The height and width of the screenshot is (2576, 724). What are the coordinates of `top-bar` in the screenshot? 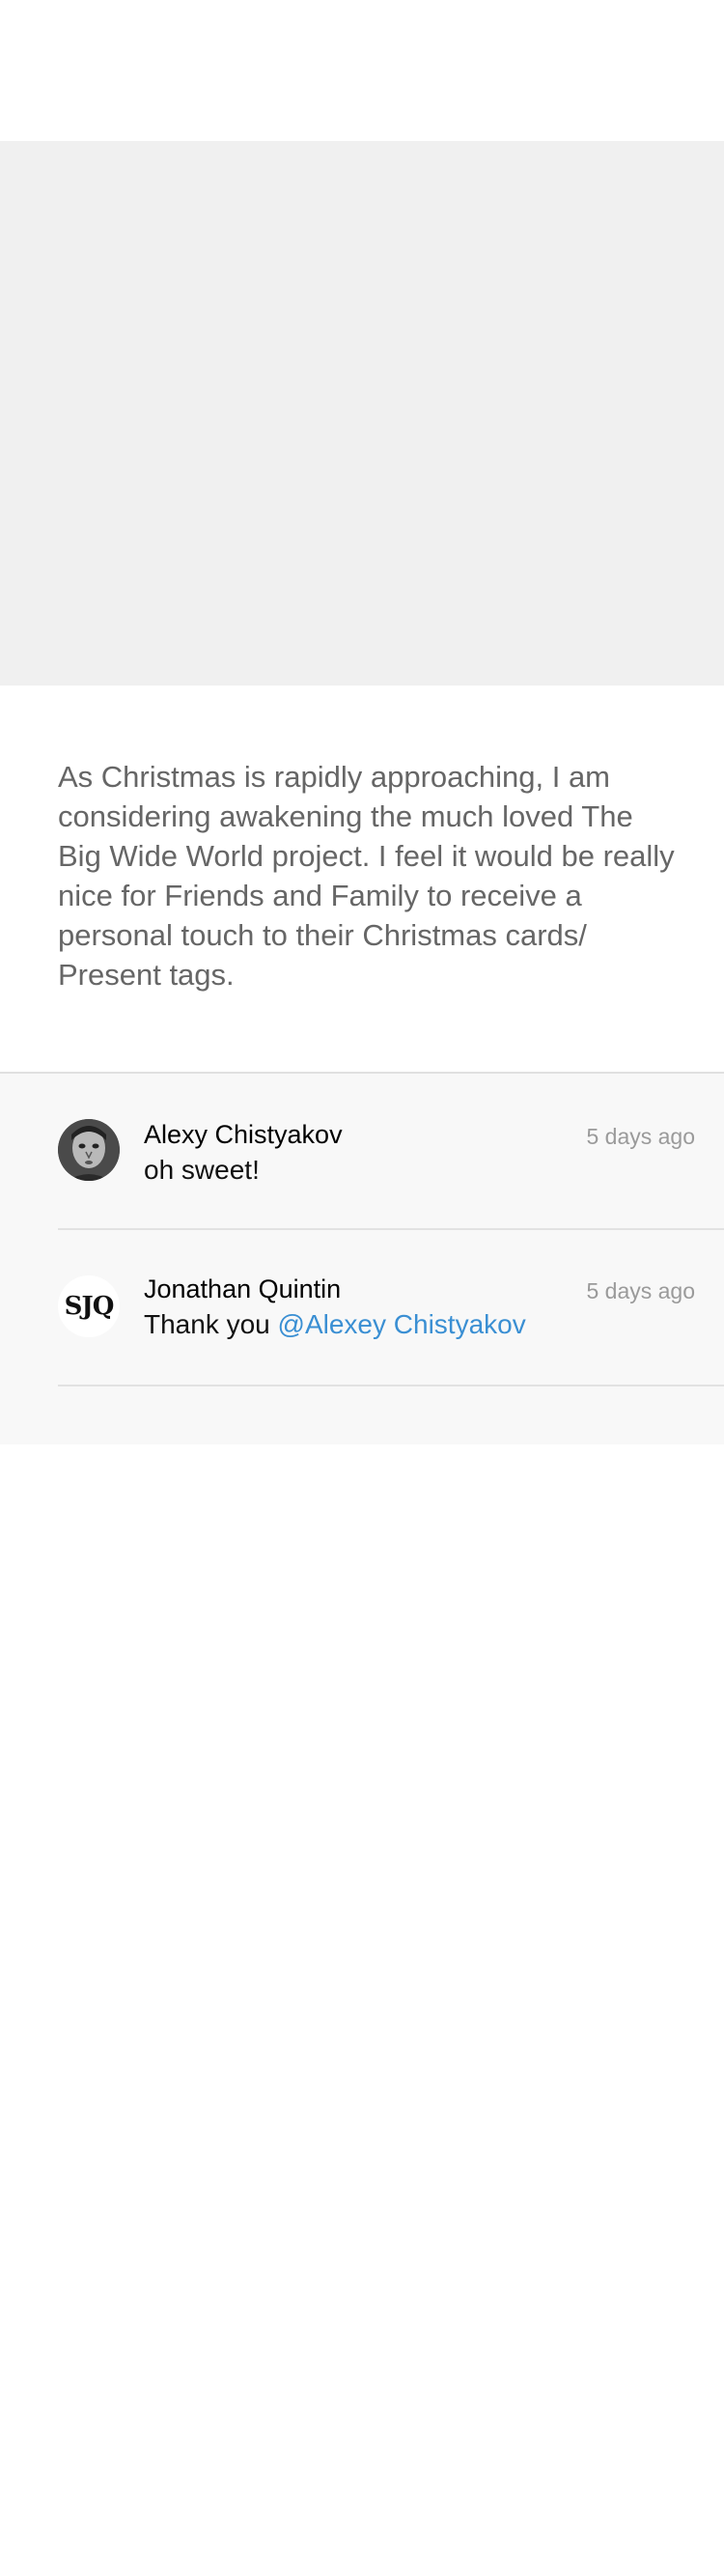 It's located at (362, 71).